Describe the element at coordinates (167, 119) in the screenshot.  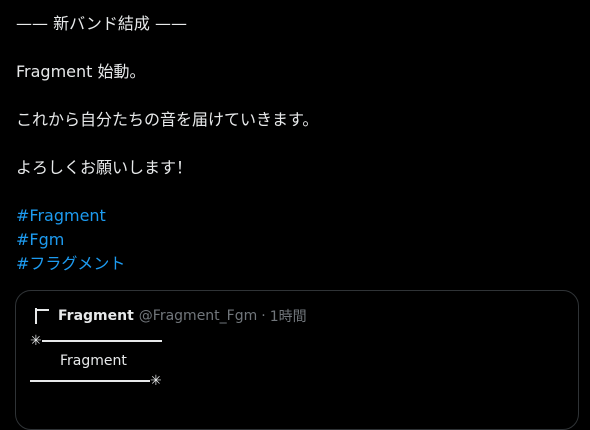
I see `post-line-message: これから自分たちの音を届けていきます。` at that location.